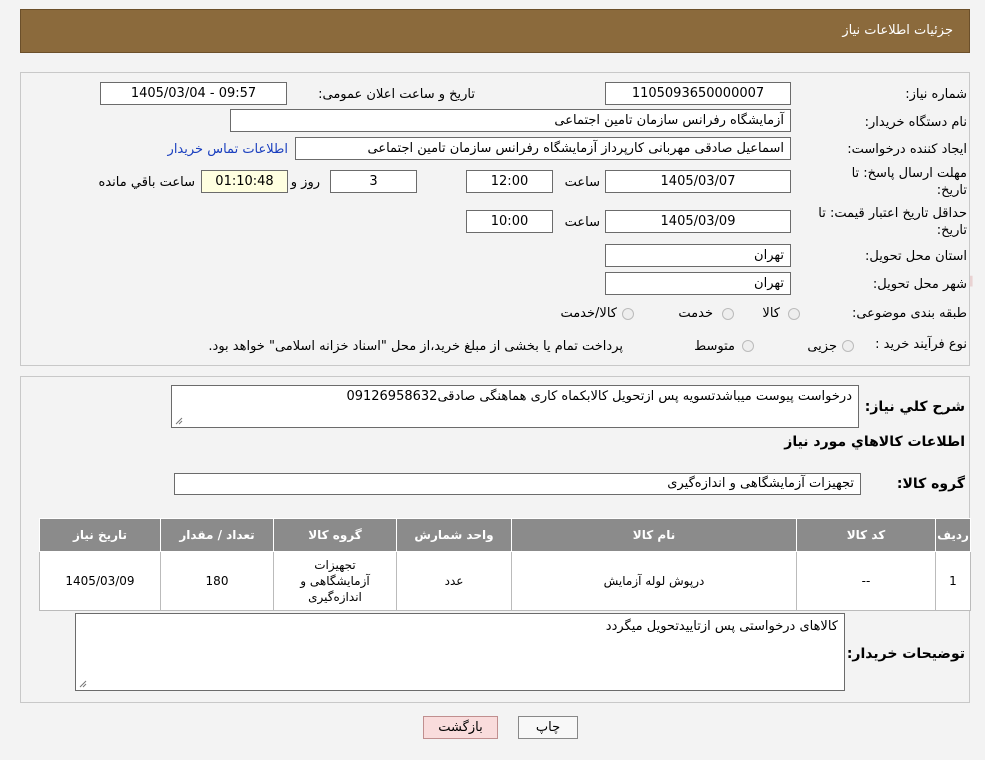 The height and width of the screenshot is (760, 985). What do you see at coordinates (509, 221) in the screenshot?
I see `validity-time-field: 10:00` at bounding box center [509, 221].